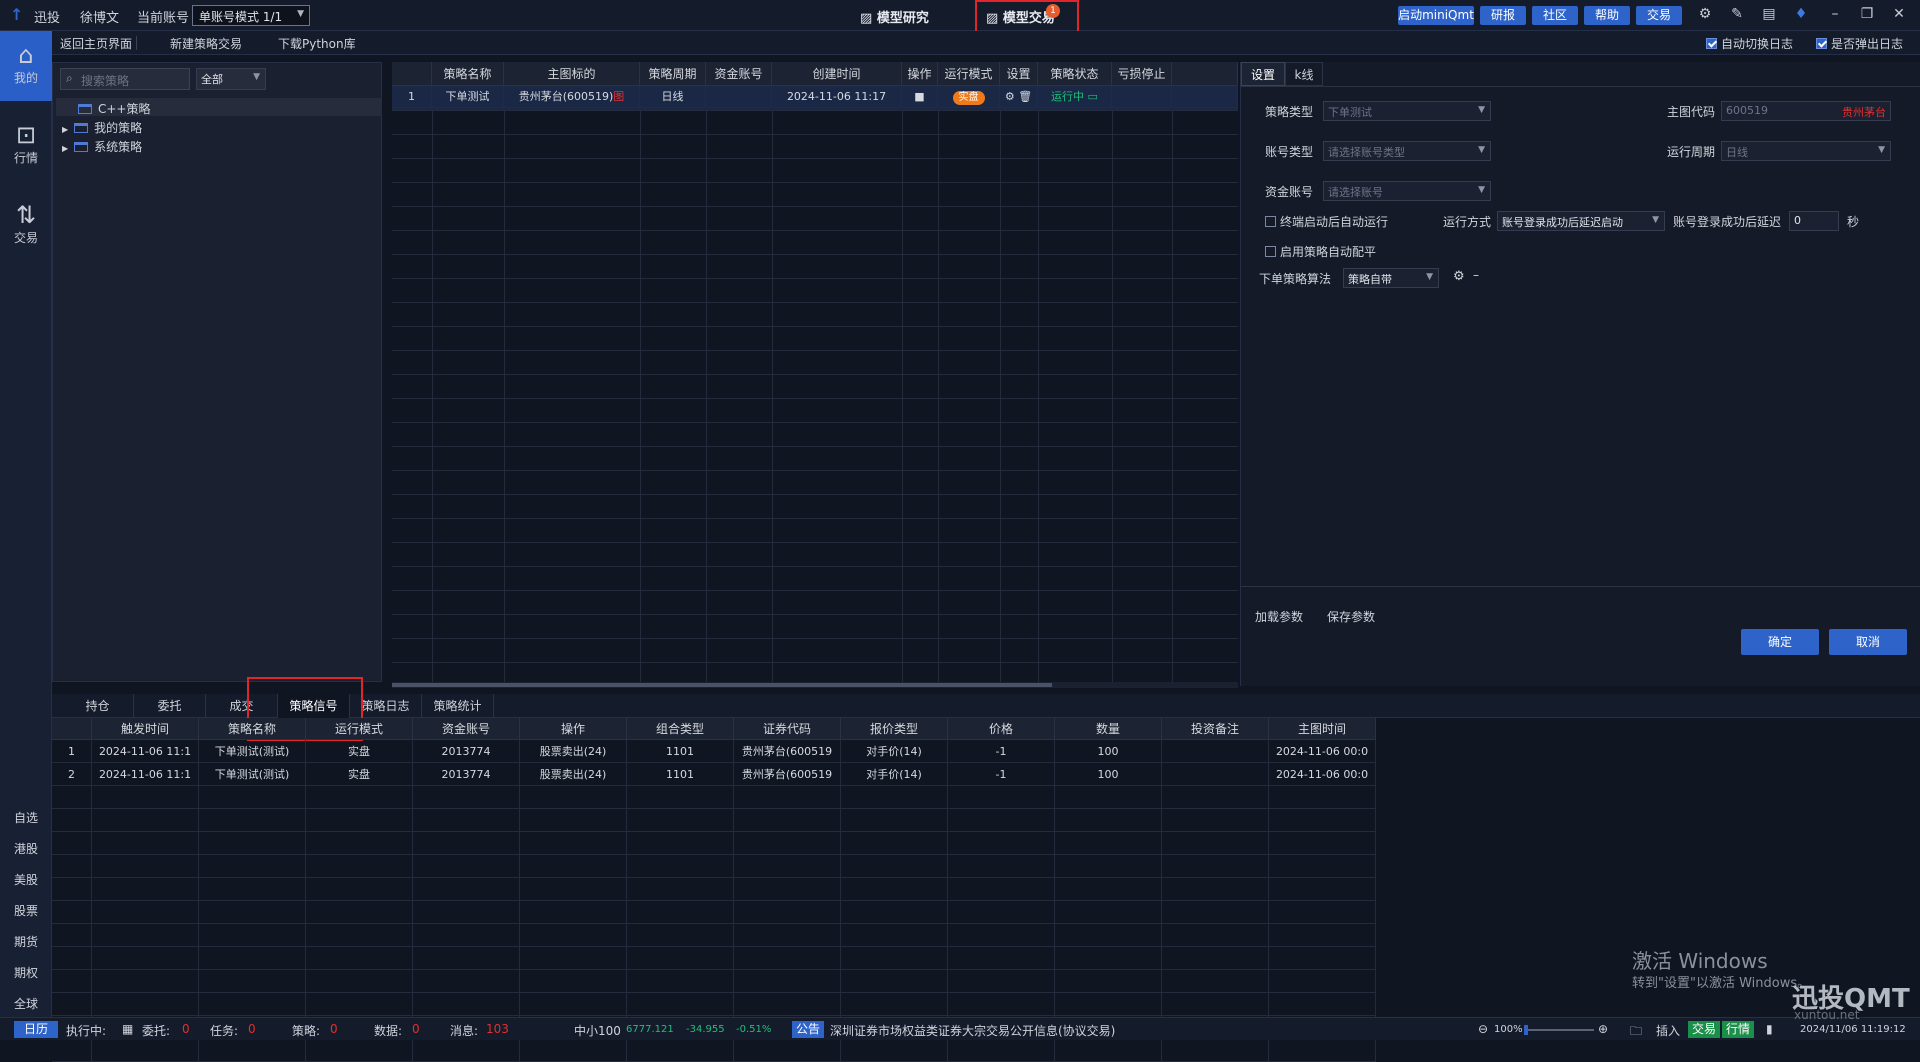  I want to click on tree-item-cpp: C++策略, so click(114, 108).